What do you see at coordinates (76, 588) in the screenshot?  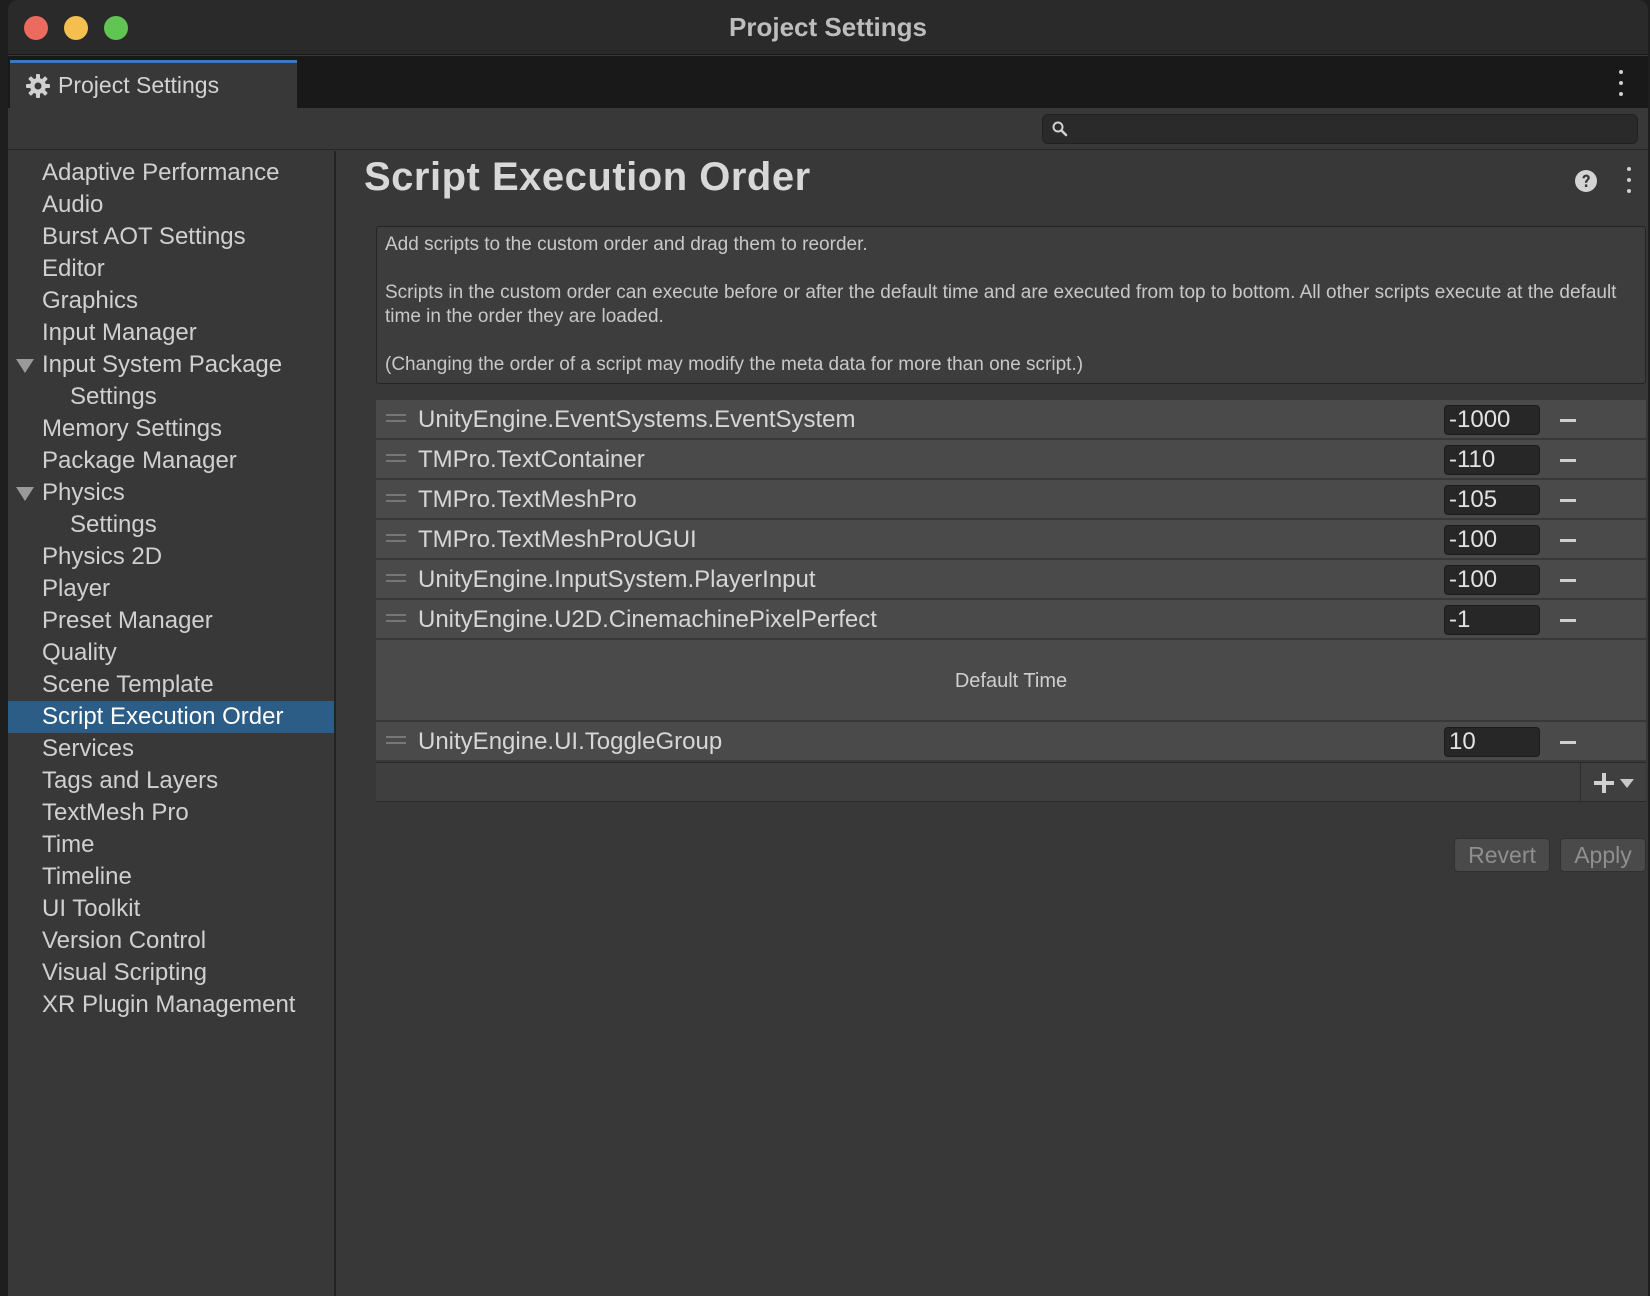 I see `sidebar-item-label: Player` at bounding box center [76, 588].